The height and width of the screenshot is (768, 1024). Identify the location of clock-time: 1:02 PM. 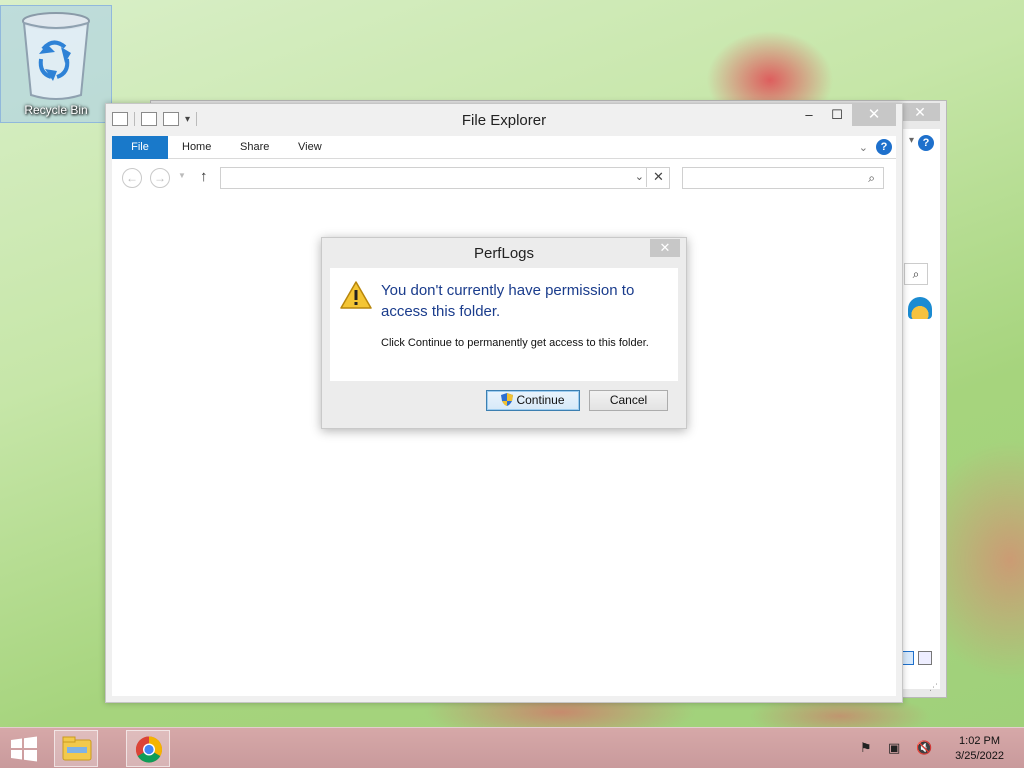
(980, 741).